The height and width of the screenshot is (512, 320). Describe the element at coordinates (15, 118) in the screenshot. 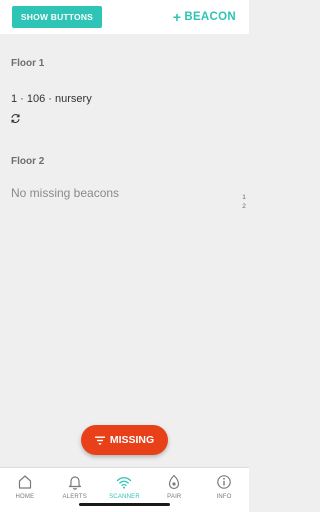

I see `refresh-icon` at that location.